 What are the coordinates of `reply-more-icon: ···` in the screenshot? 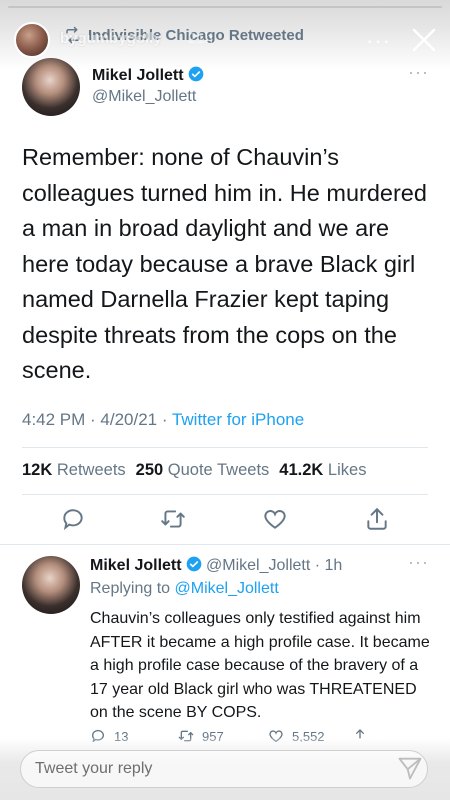 It's located at (418, 562).